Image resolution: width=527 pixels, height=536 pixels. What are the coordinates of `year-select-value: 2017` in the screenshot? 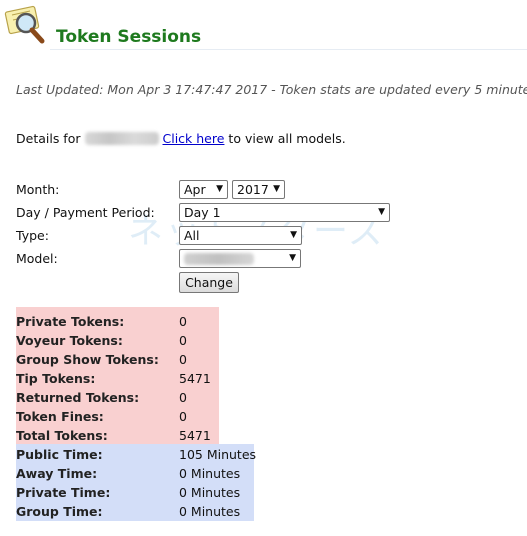 It's located at (253, 189).